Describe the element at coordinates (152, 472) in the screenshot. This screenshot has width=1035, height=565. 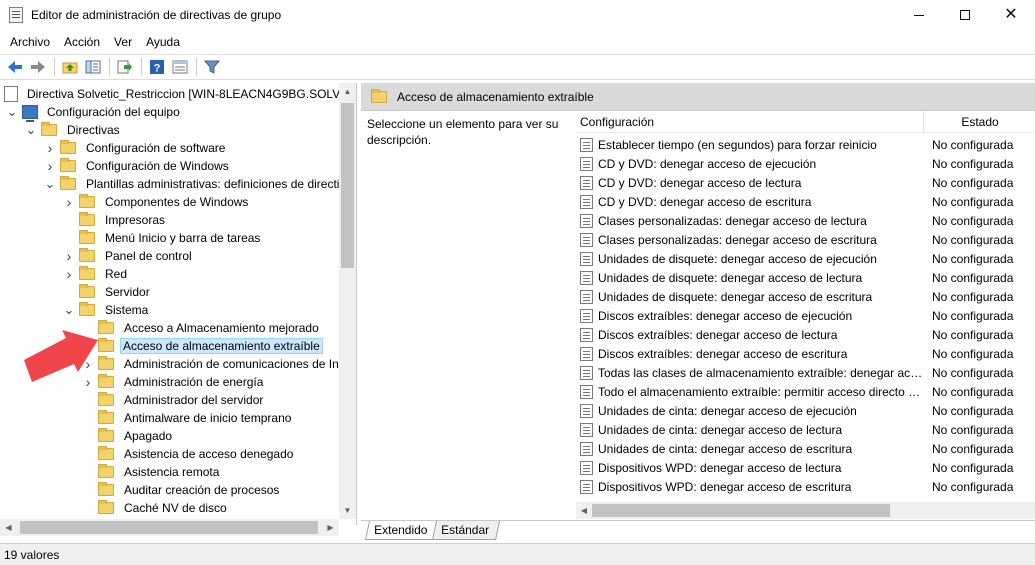
I see `tree-item: Asistencia remota` at that location.